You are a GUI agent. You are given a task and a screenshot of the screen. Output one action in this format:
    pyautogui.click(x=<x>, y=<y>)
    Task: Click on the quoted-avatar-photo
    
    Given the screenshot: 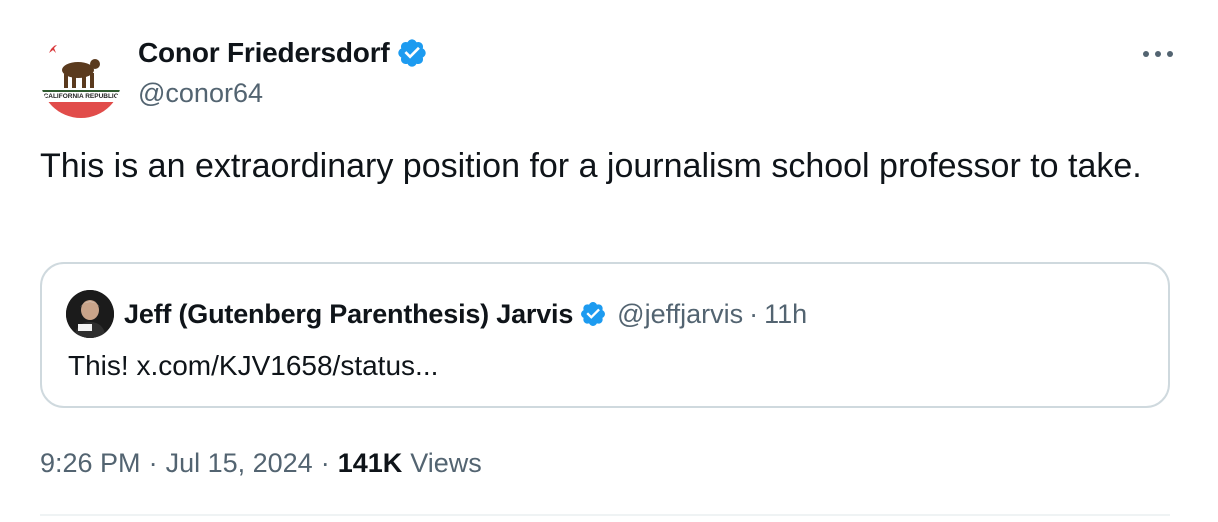 What is the action you would take?
    pyautogui.click(x=90, y=314)
    